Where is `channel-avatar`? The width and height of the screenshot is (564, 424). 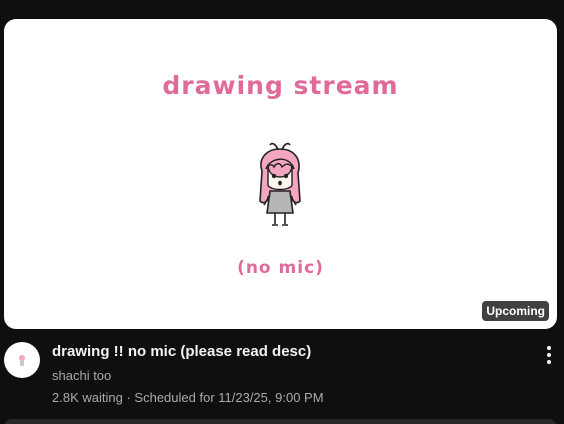 channel-avatar is located at coordinates (22, 360).